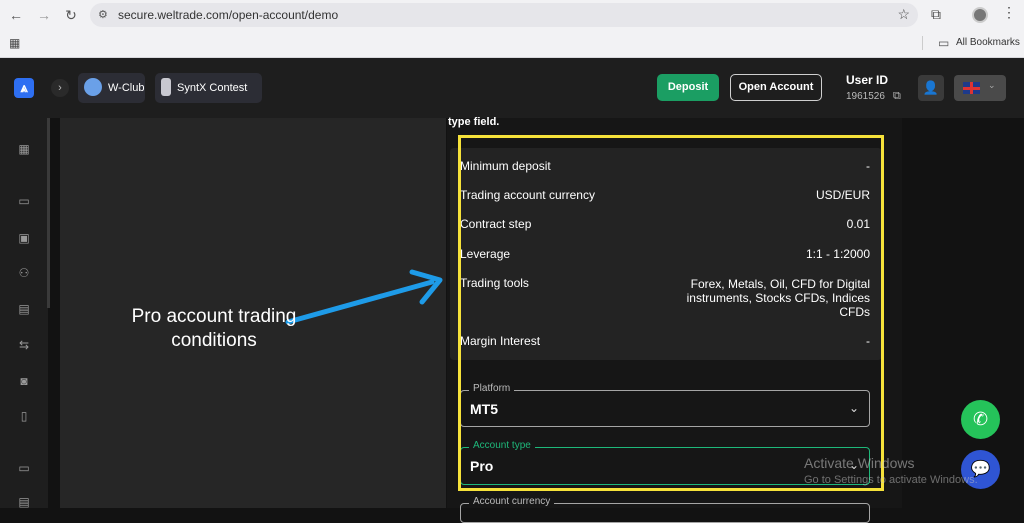  I want to click on accounts-icon: ▤, so click(24, 309).